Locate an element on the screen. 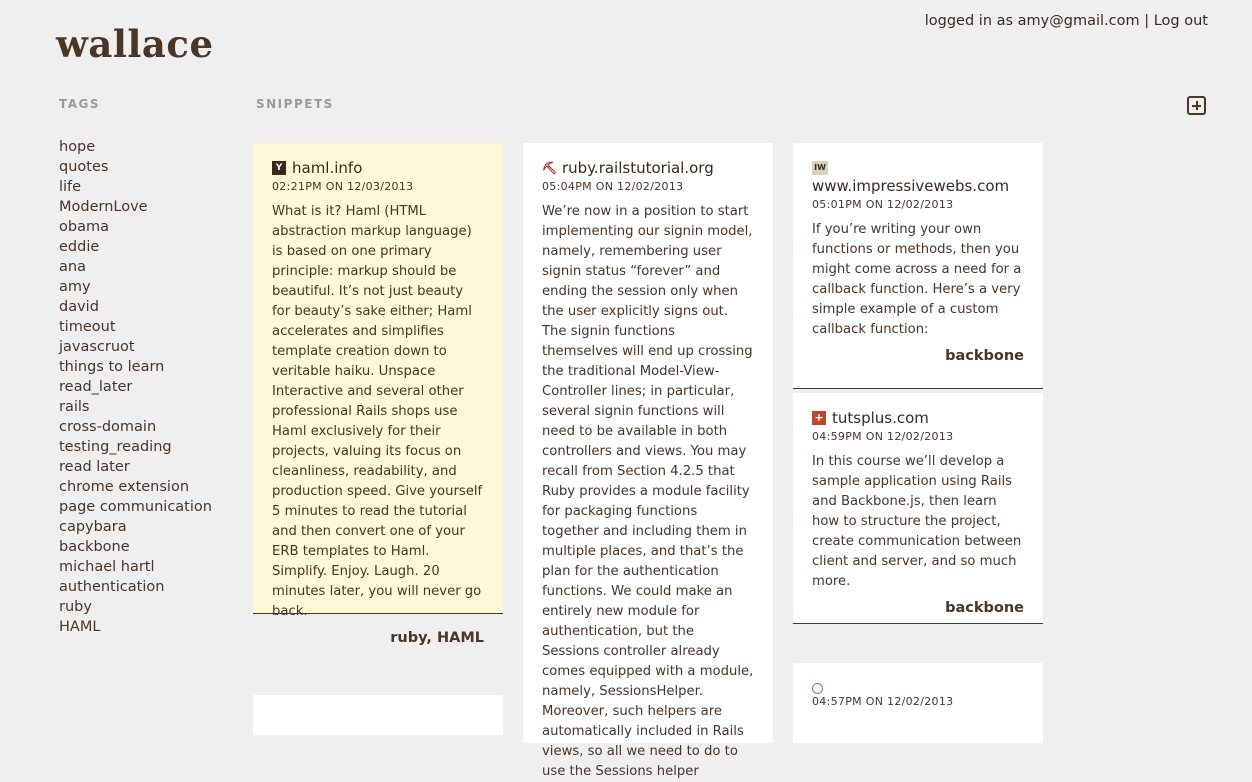  add-snippet-button is located at coordinates (1196, 105).